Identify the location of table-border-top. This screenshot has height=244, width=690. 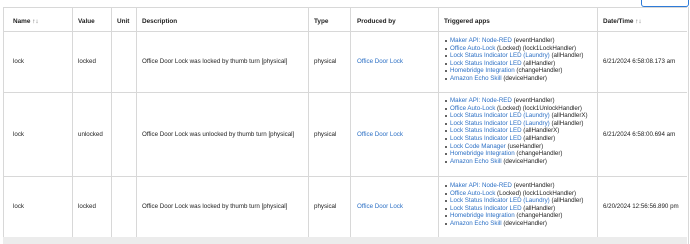
(345, 7).